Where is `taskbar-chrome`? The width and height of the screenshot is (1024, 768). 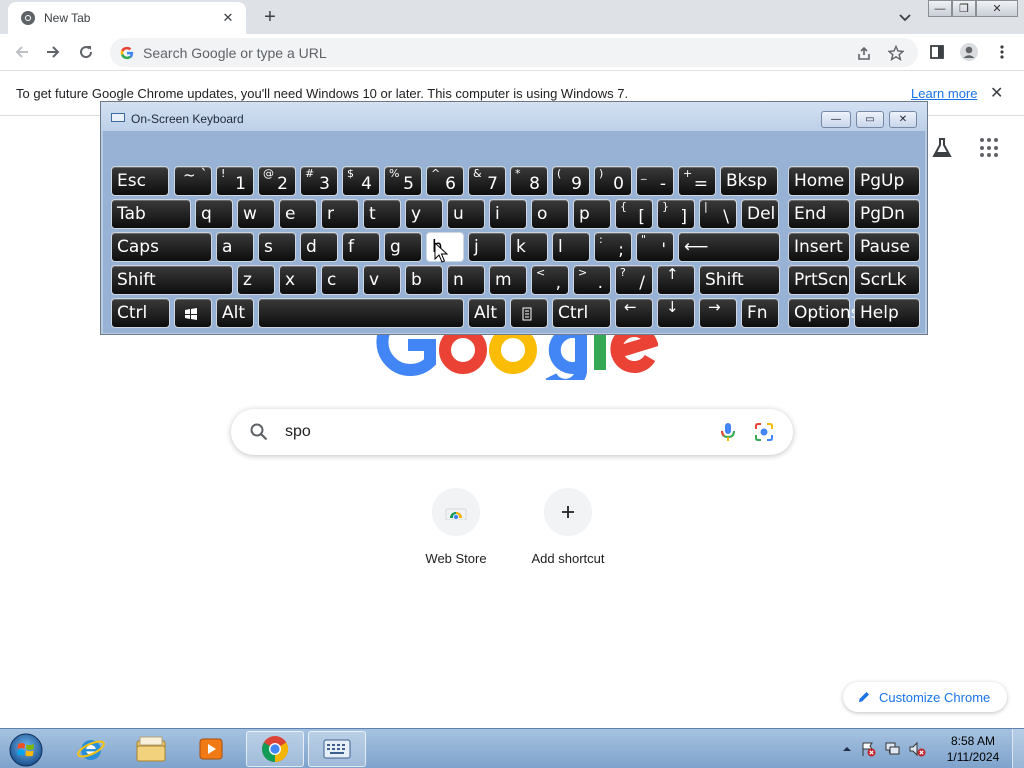
taskbar-chrome is located at coordinates (275, 749).